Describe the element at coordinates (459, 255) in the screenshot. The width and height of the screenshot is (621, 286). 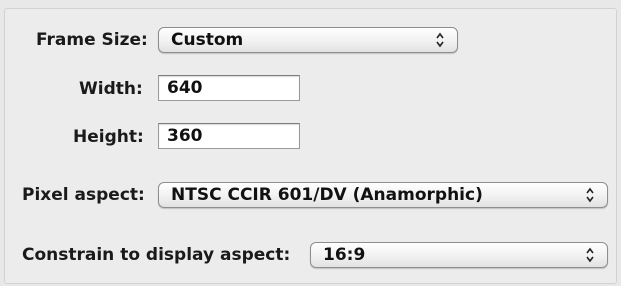
I see `constrain-aspect-popup: 16:9` at that location.